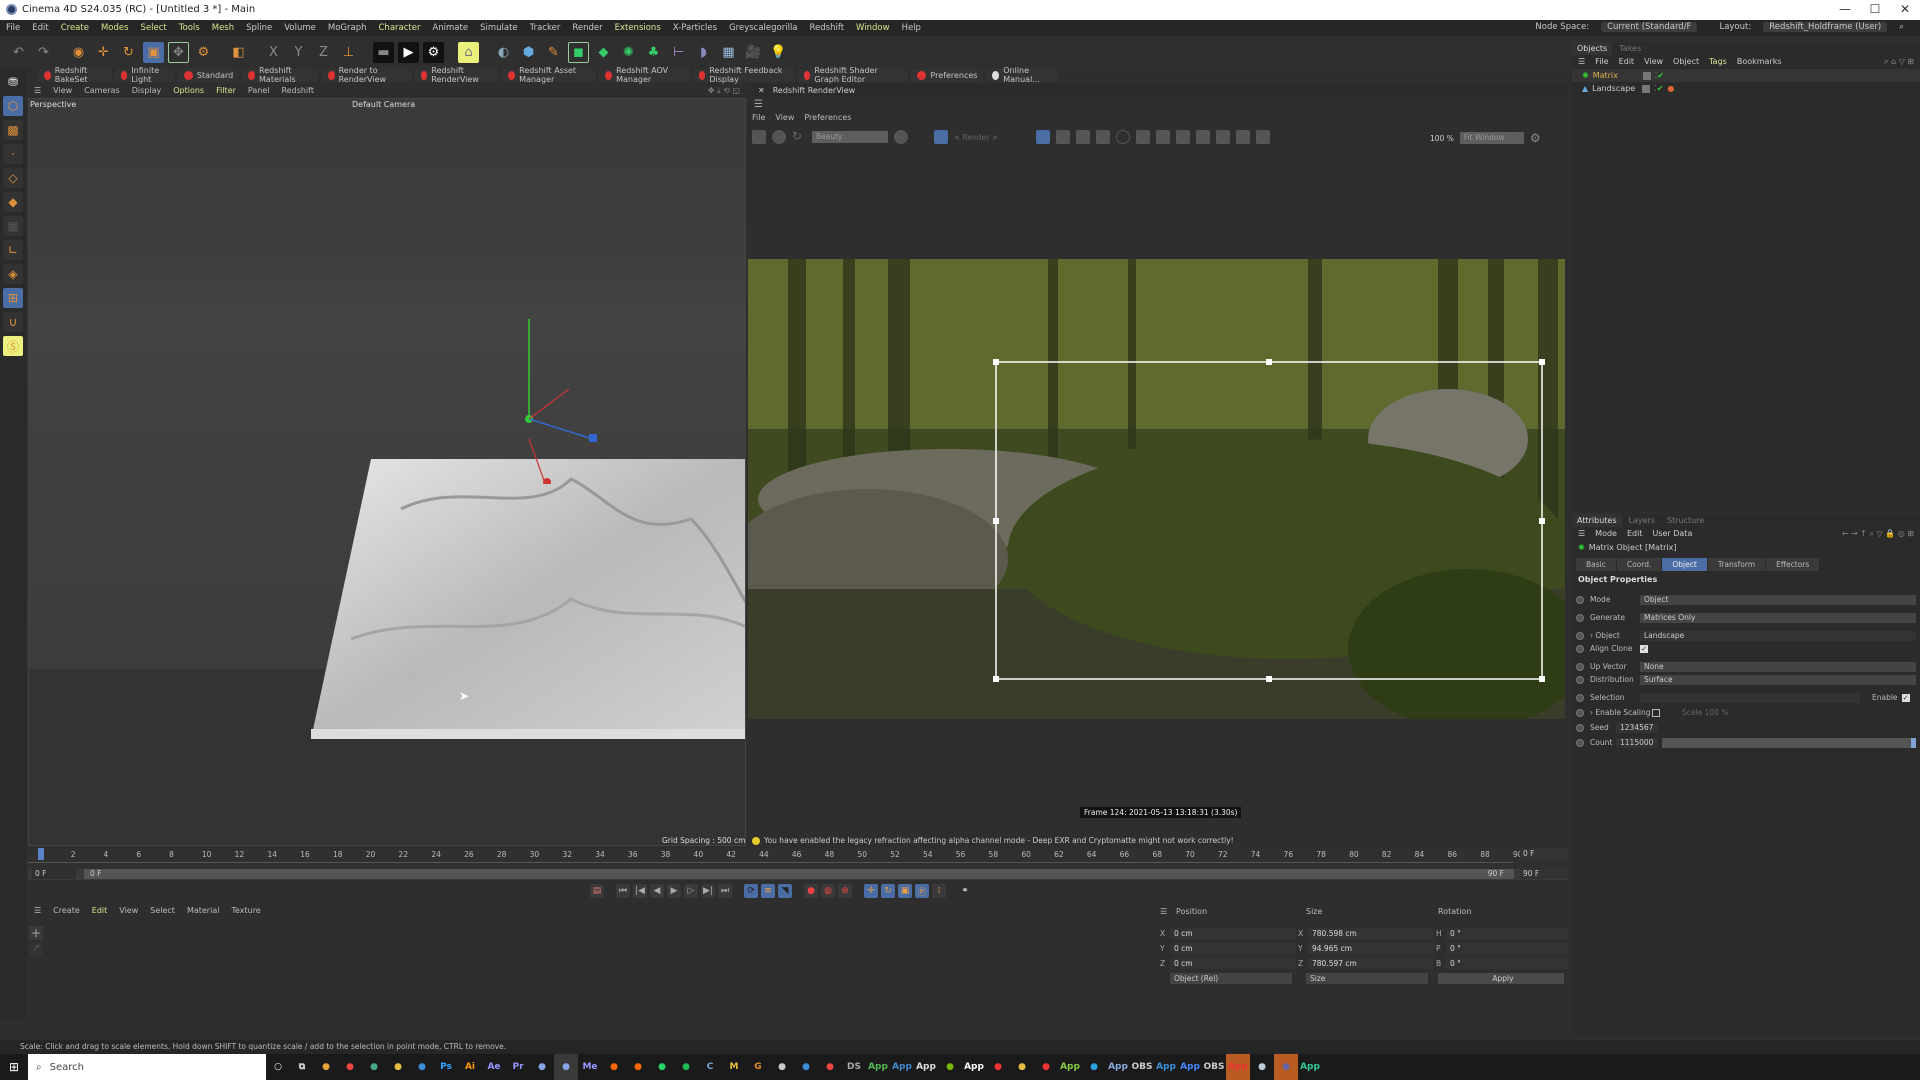 This screenshot has width=1920, height=1080. Describe the element at coordinates (238, 52) in the screenshot. I see `model-mode-icon: ◧` at that location.